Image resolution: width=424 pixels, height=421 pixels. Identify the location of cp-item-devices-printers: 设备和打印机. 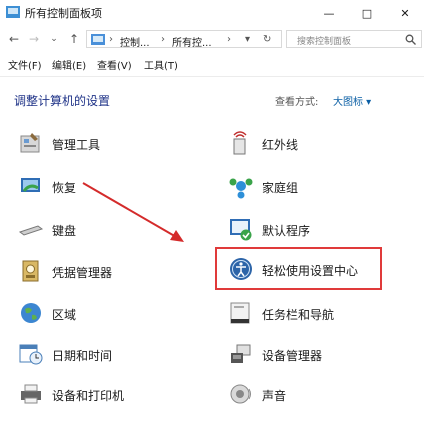
(113, 395).